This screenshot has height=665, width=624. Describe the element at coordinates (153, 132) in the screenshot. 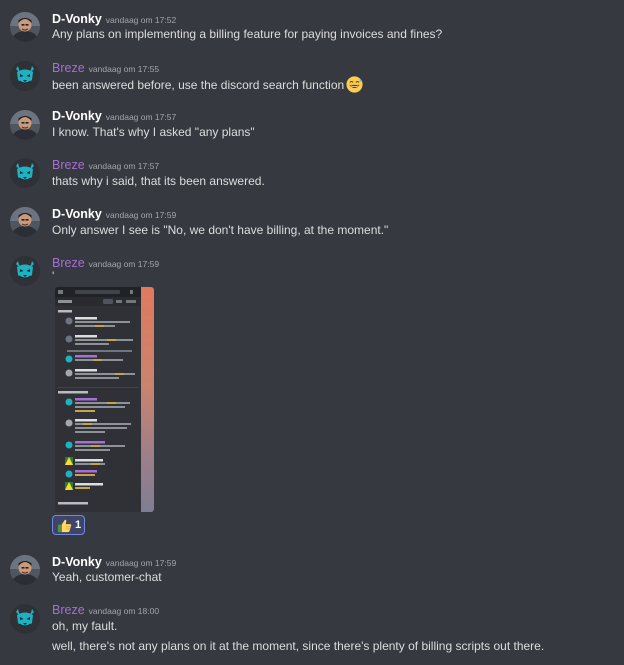

I see `message-text: I know. That's why I asked "any plans"` at that location.